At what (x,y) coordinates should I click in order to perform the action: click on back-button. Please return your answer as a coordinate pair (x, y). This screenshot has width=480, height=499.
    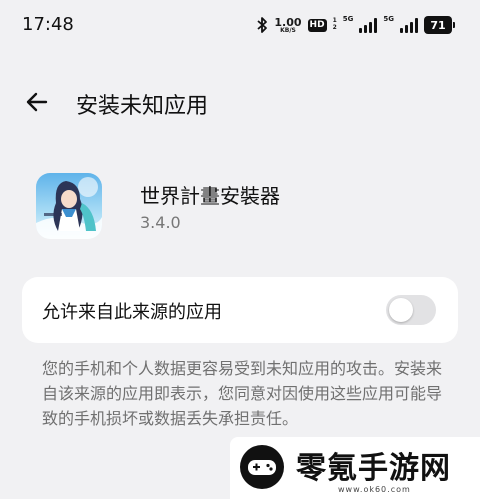
    Looking at the image, I should click on (38, 102).